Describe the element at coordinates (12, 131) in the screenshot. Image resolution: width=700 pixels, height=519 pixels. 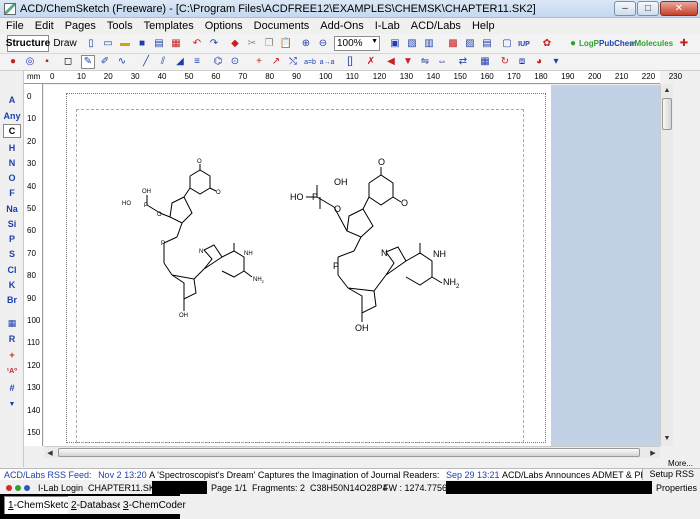
I see `atom-c: C` at that location.